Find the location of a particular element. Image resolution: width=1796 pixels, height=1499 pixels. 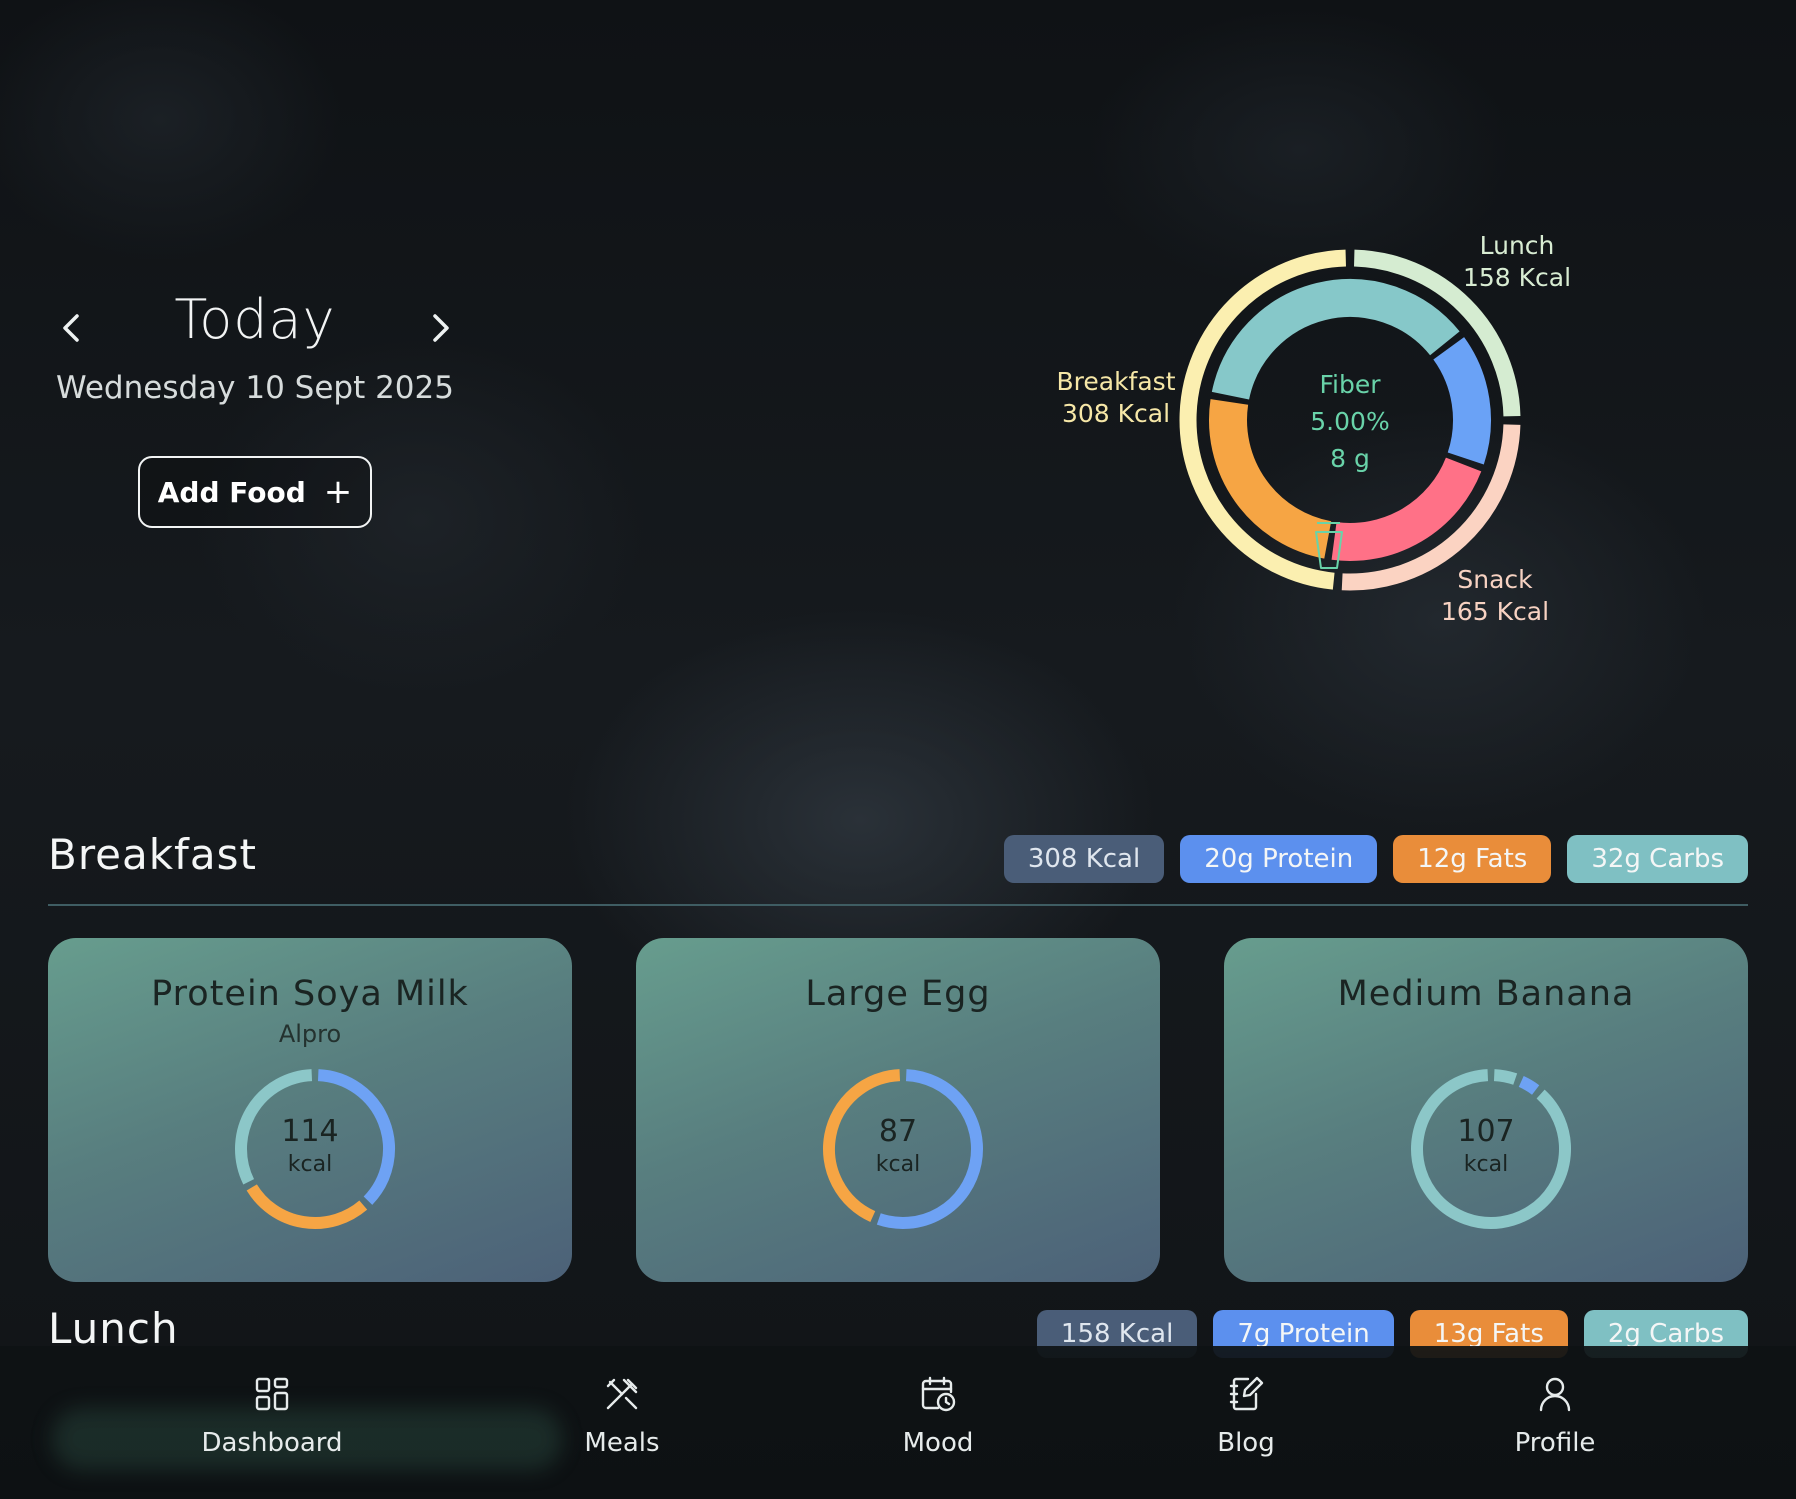

page-title: Today is located at coordinates (255, 319).